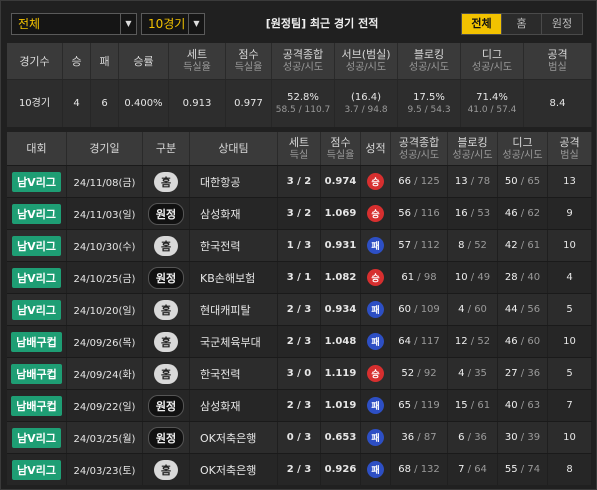 The height and width of the screenshot is (490, 597). I want to click on points-ratio-cell: 1.119, so click(341, 373).